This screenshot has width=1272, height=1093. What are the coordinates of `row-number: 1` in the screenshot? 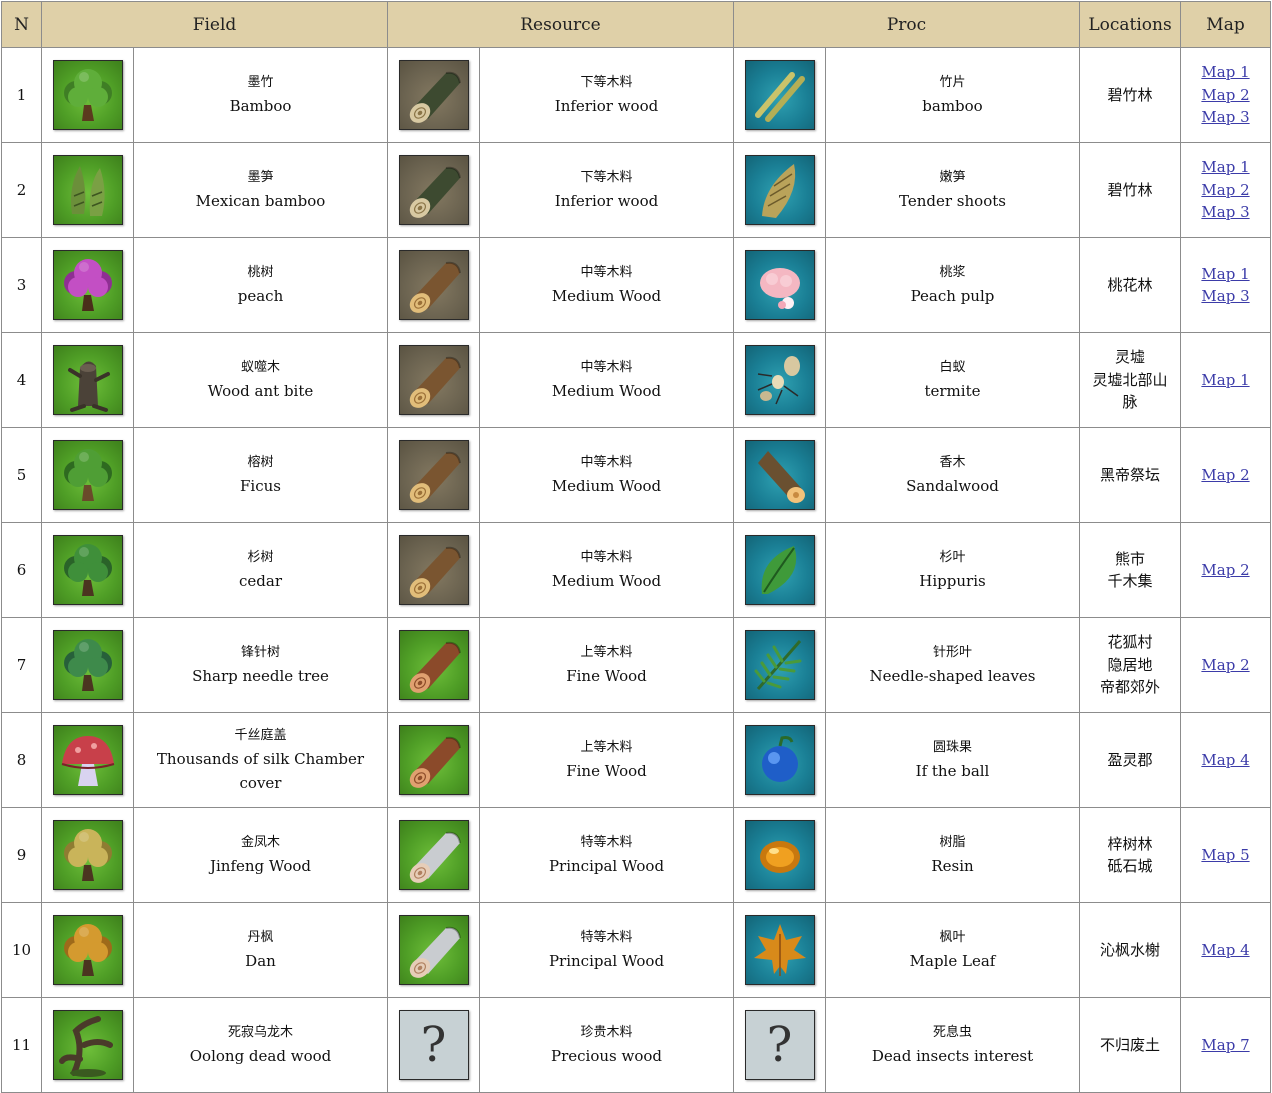 It's located at (21, 95).